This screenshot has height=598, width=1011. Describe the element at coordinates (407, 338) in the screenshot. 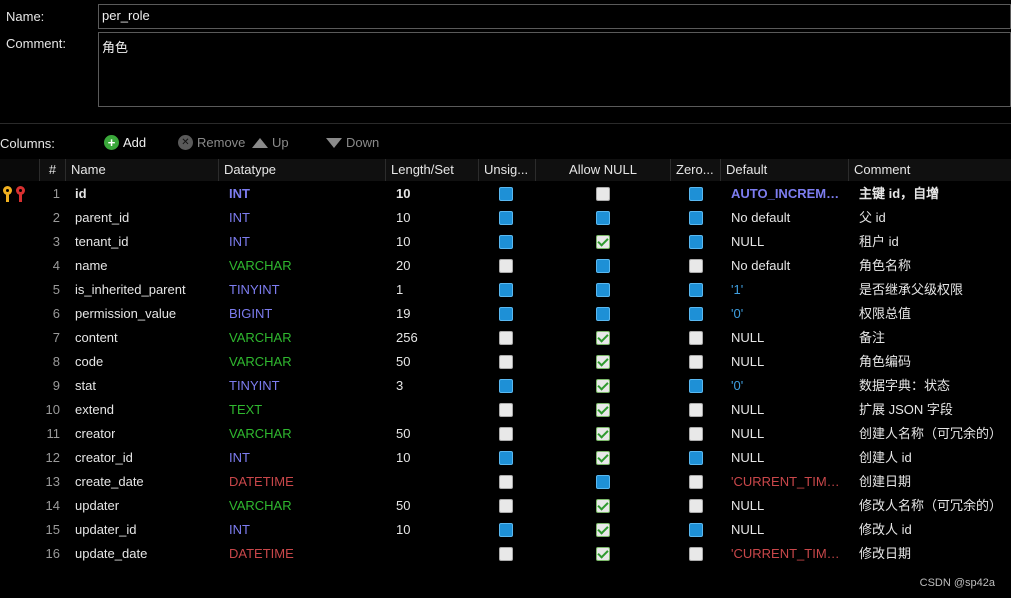

I see `length-cell: 256` at that location.